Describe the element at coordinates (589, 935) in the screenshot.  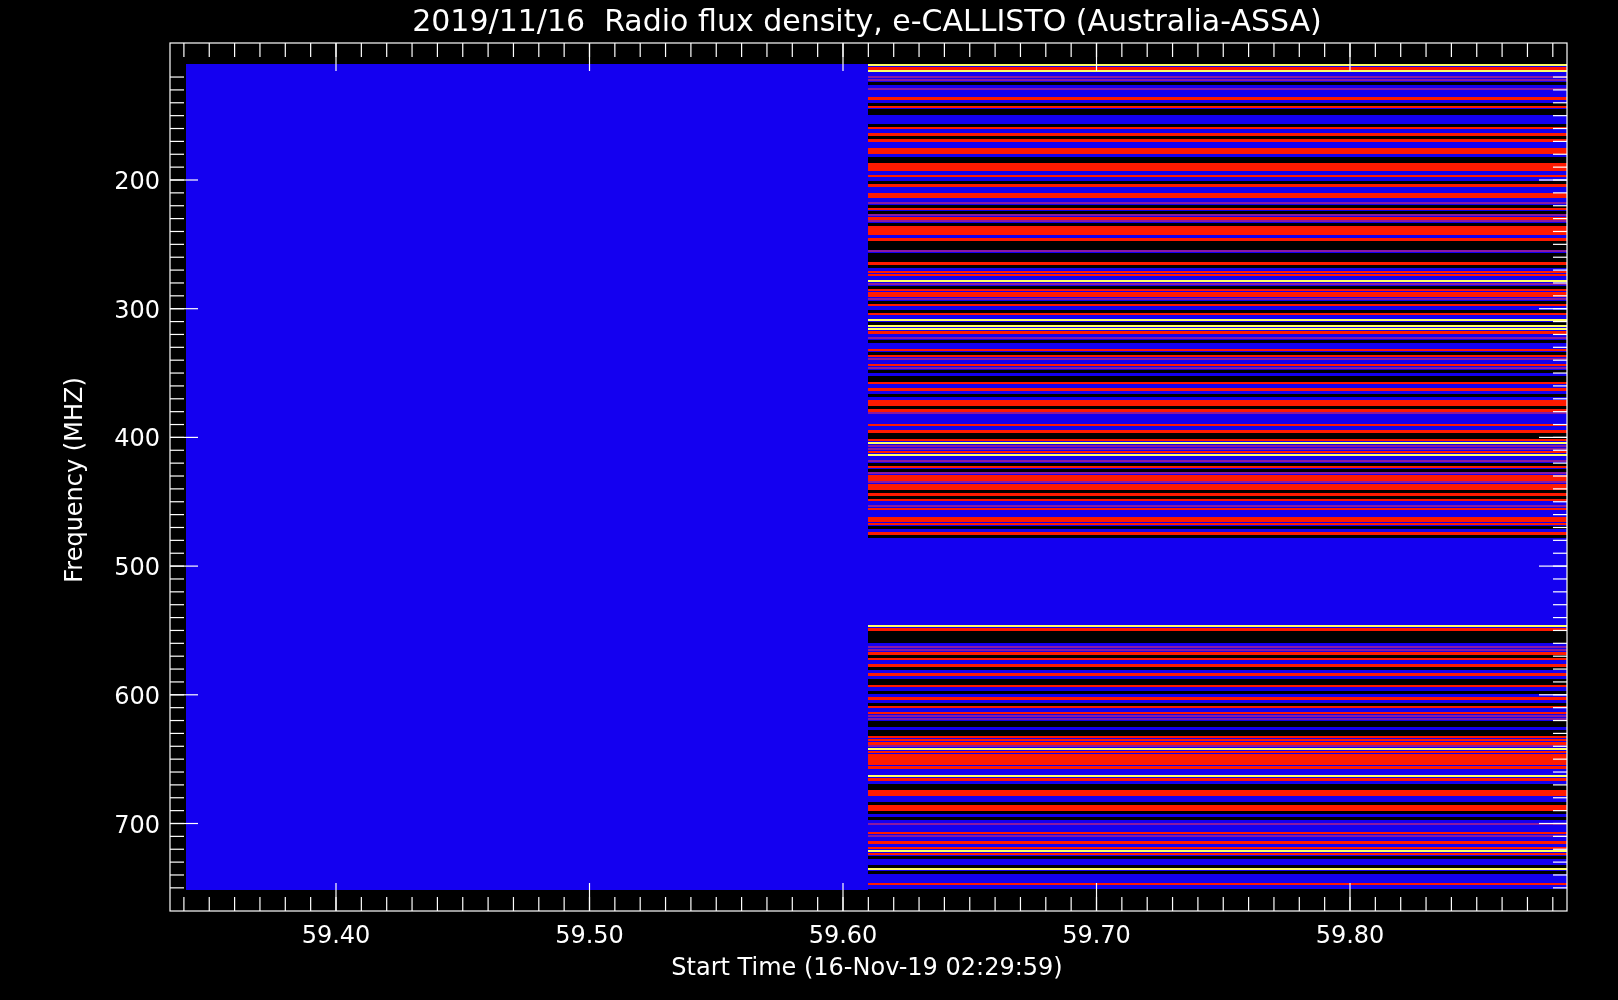
I see `x-tick-label: 59.50` at that location.